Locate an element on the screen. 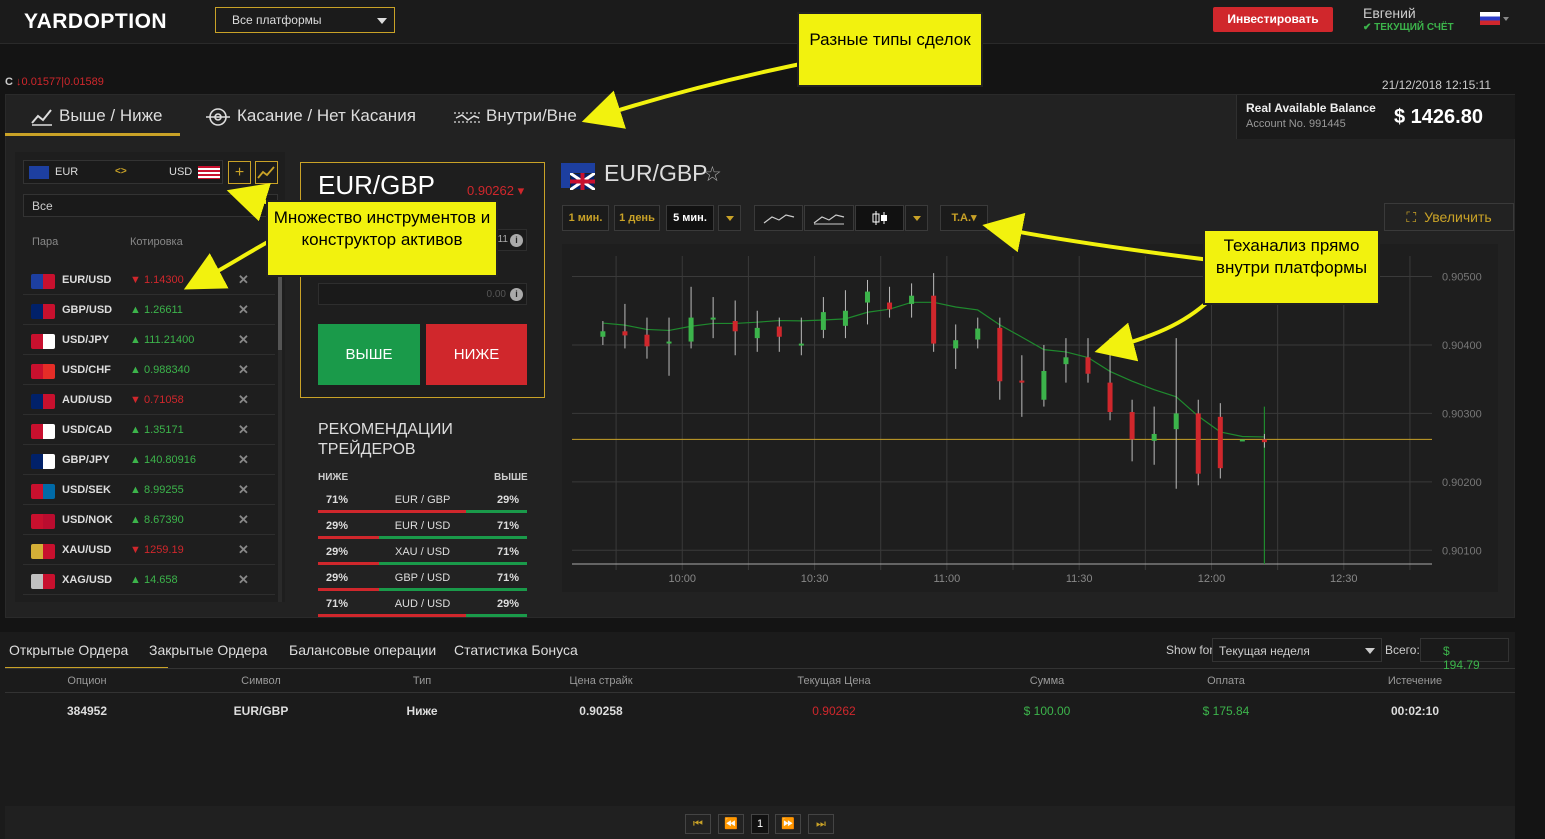 This screenshot has width=1545, height=839. pager-first-button: ⏮ is located at coordinates (698, 824).